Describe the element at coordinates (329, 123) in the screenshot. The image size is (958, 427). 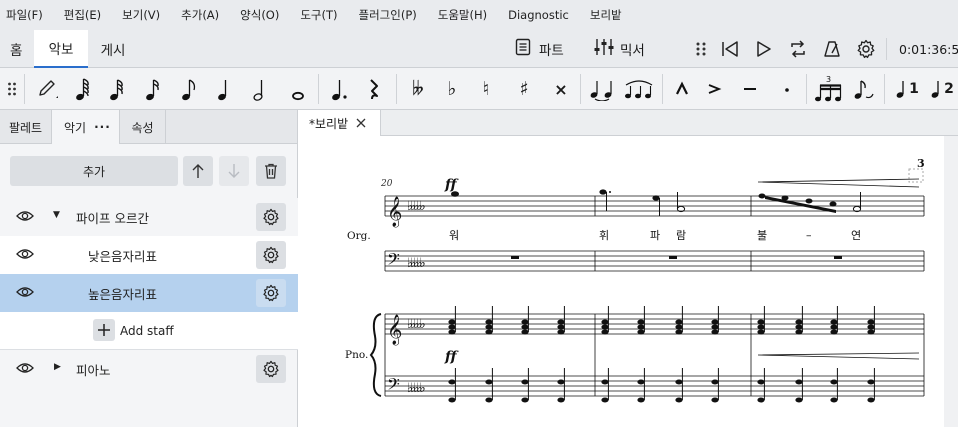
I see `score-tab-title: *보리밭` at that location.